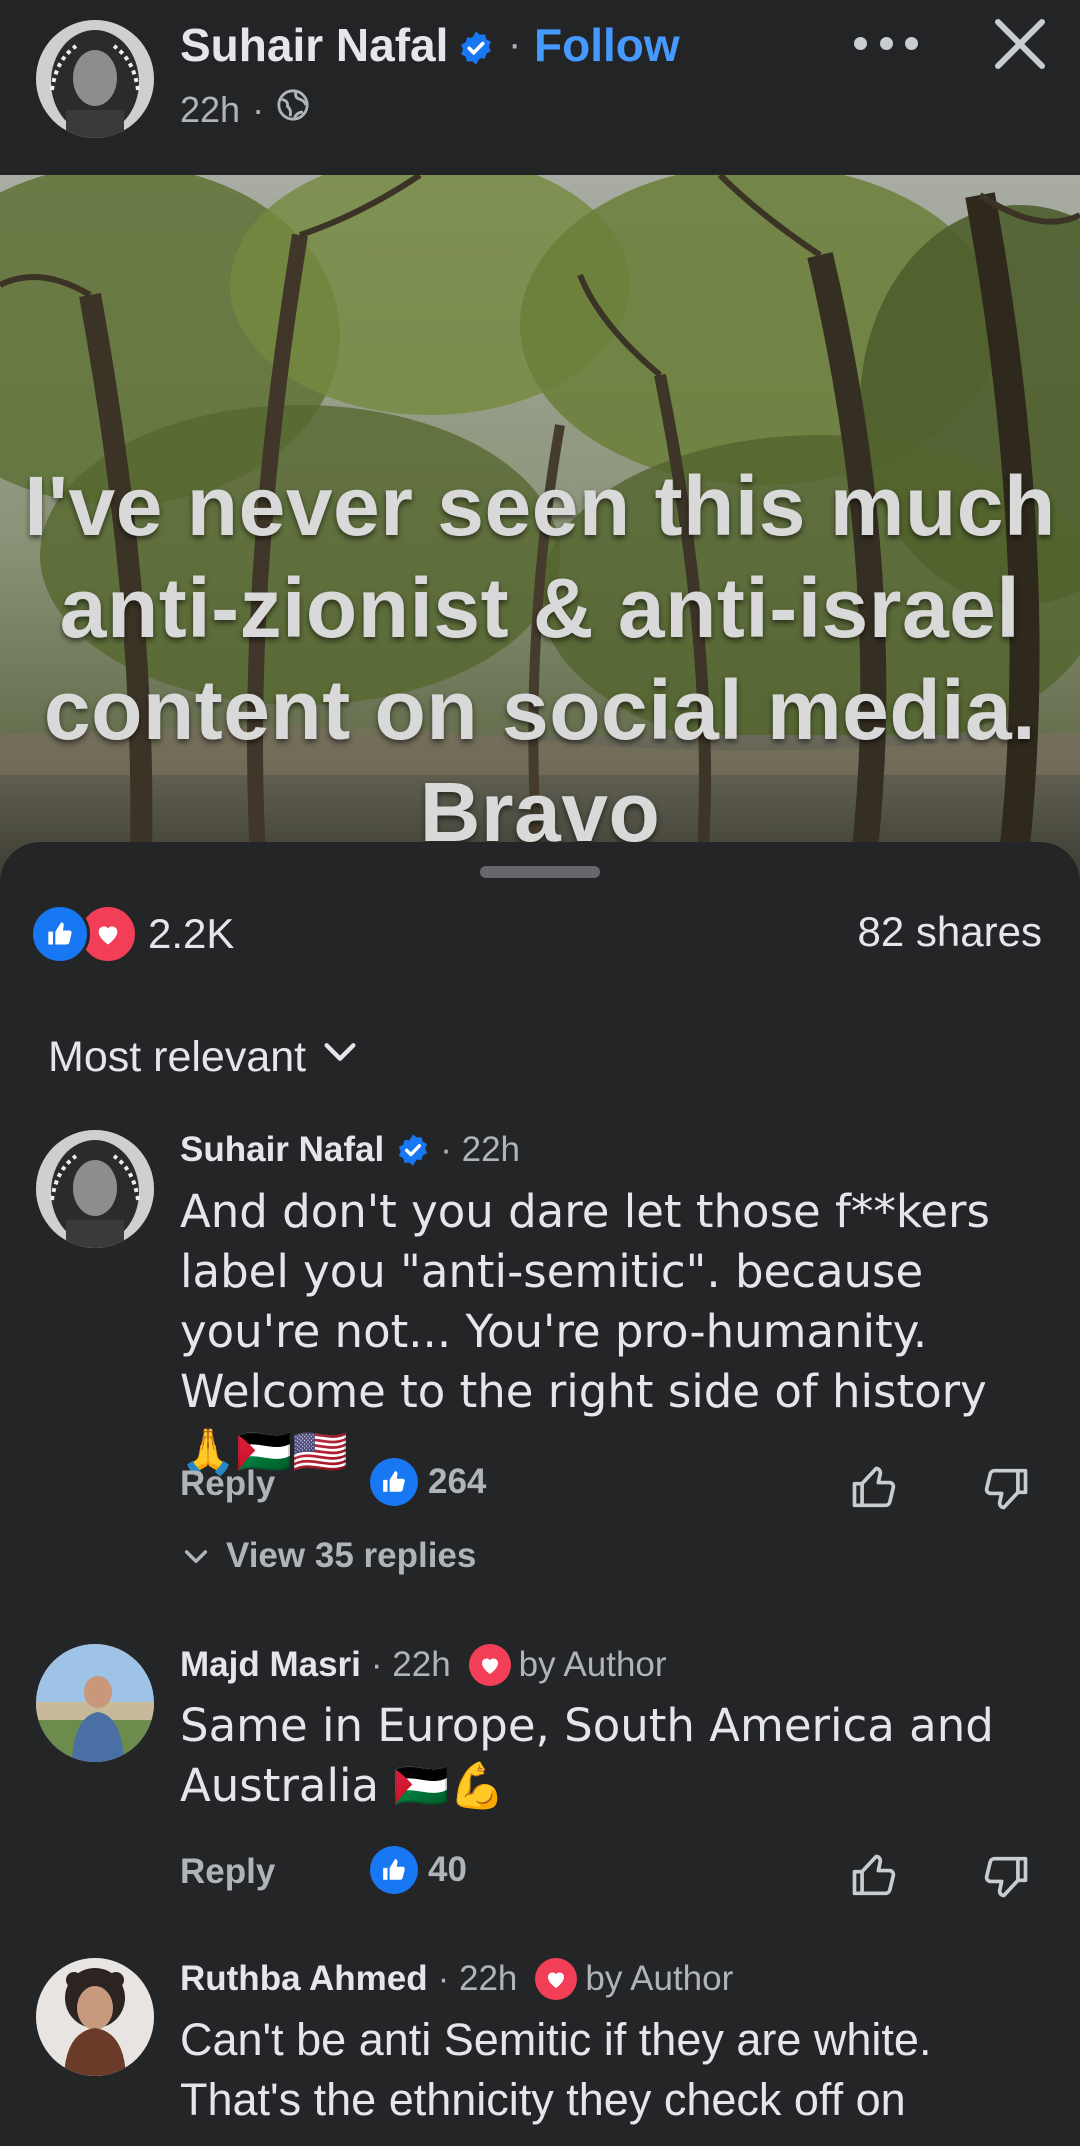 The height and width of the screenshot is (2146, 1080). What do you see at coordinates (132, 934) in the screenshot?
I see `reactions-summary: 2.2K` at bounding box center [132, 934].